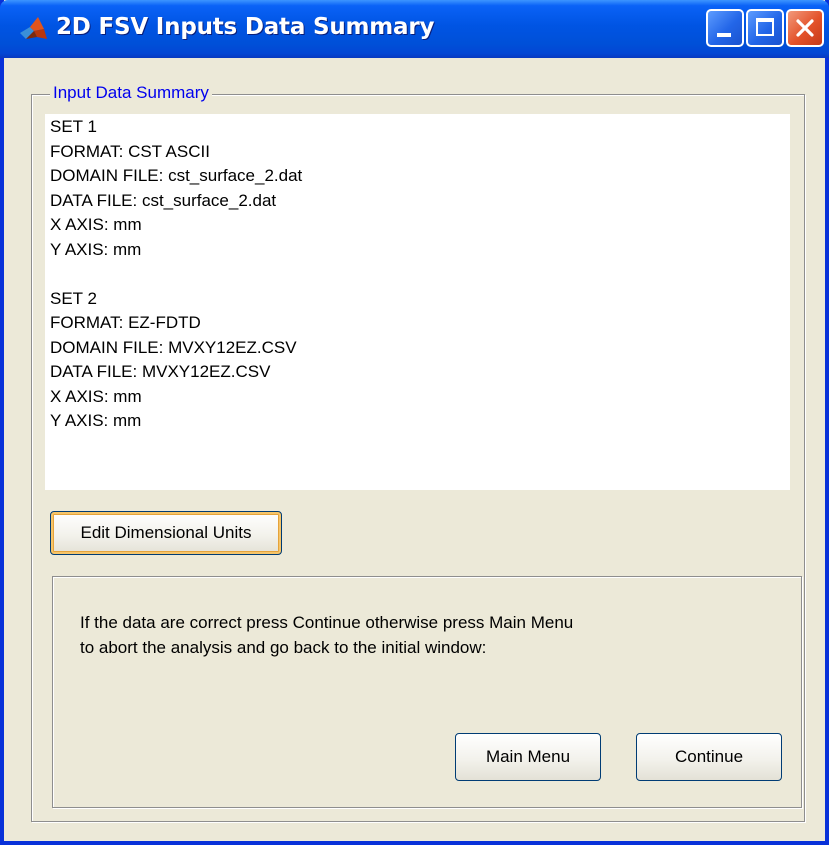  Describe the element at coordinates (166, 533) in the screenshot. I see `edit-dimensional-units-button: Edit Dimensional Units` at that location.